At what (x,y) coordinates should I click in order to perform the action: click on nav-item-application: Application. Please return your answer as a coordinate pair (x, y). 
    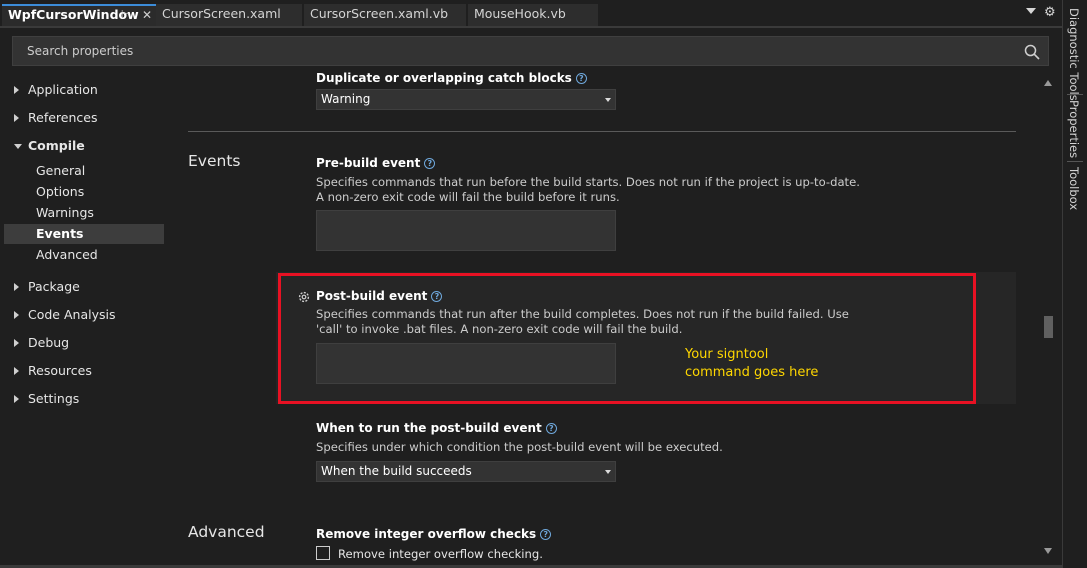
    Looking at the image, I should click on (84, 90).